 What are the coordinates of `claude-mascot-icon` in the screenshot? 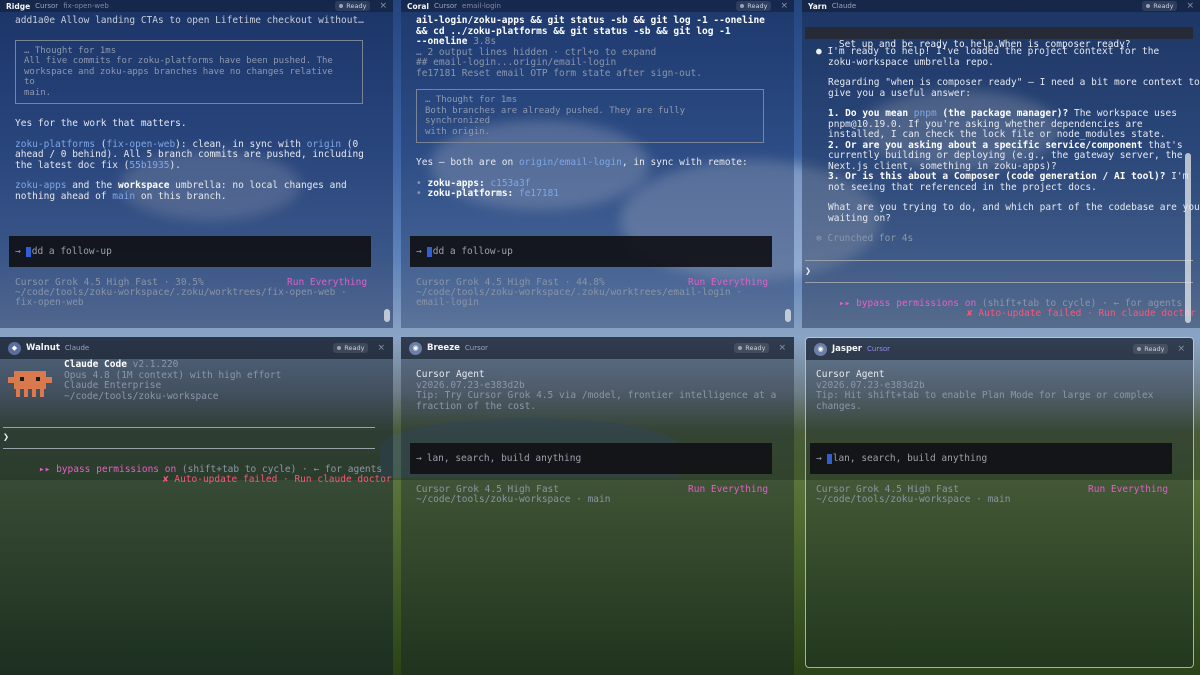 It's located at (30, 384).